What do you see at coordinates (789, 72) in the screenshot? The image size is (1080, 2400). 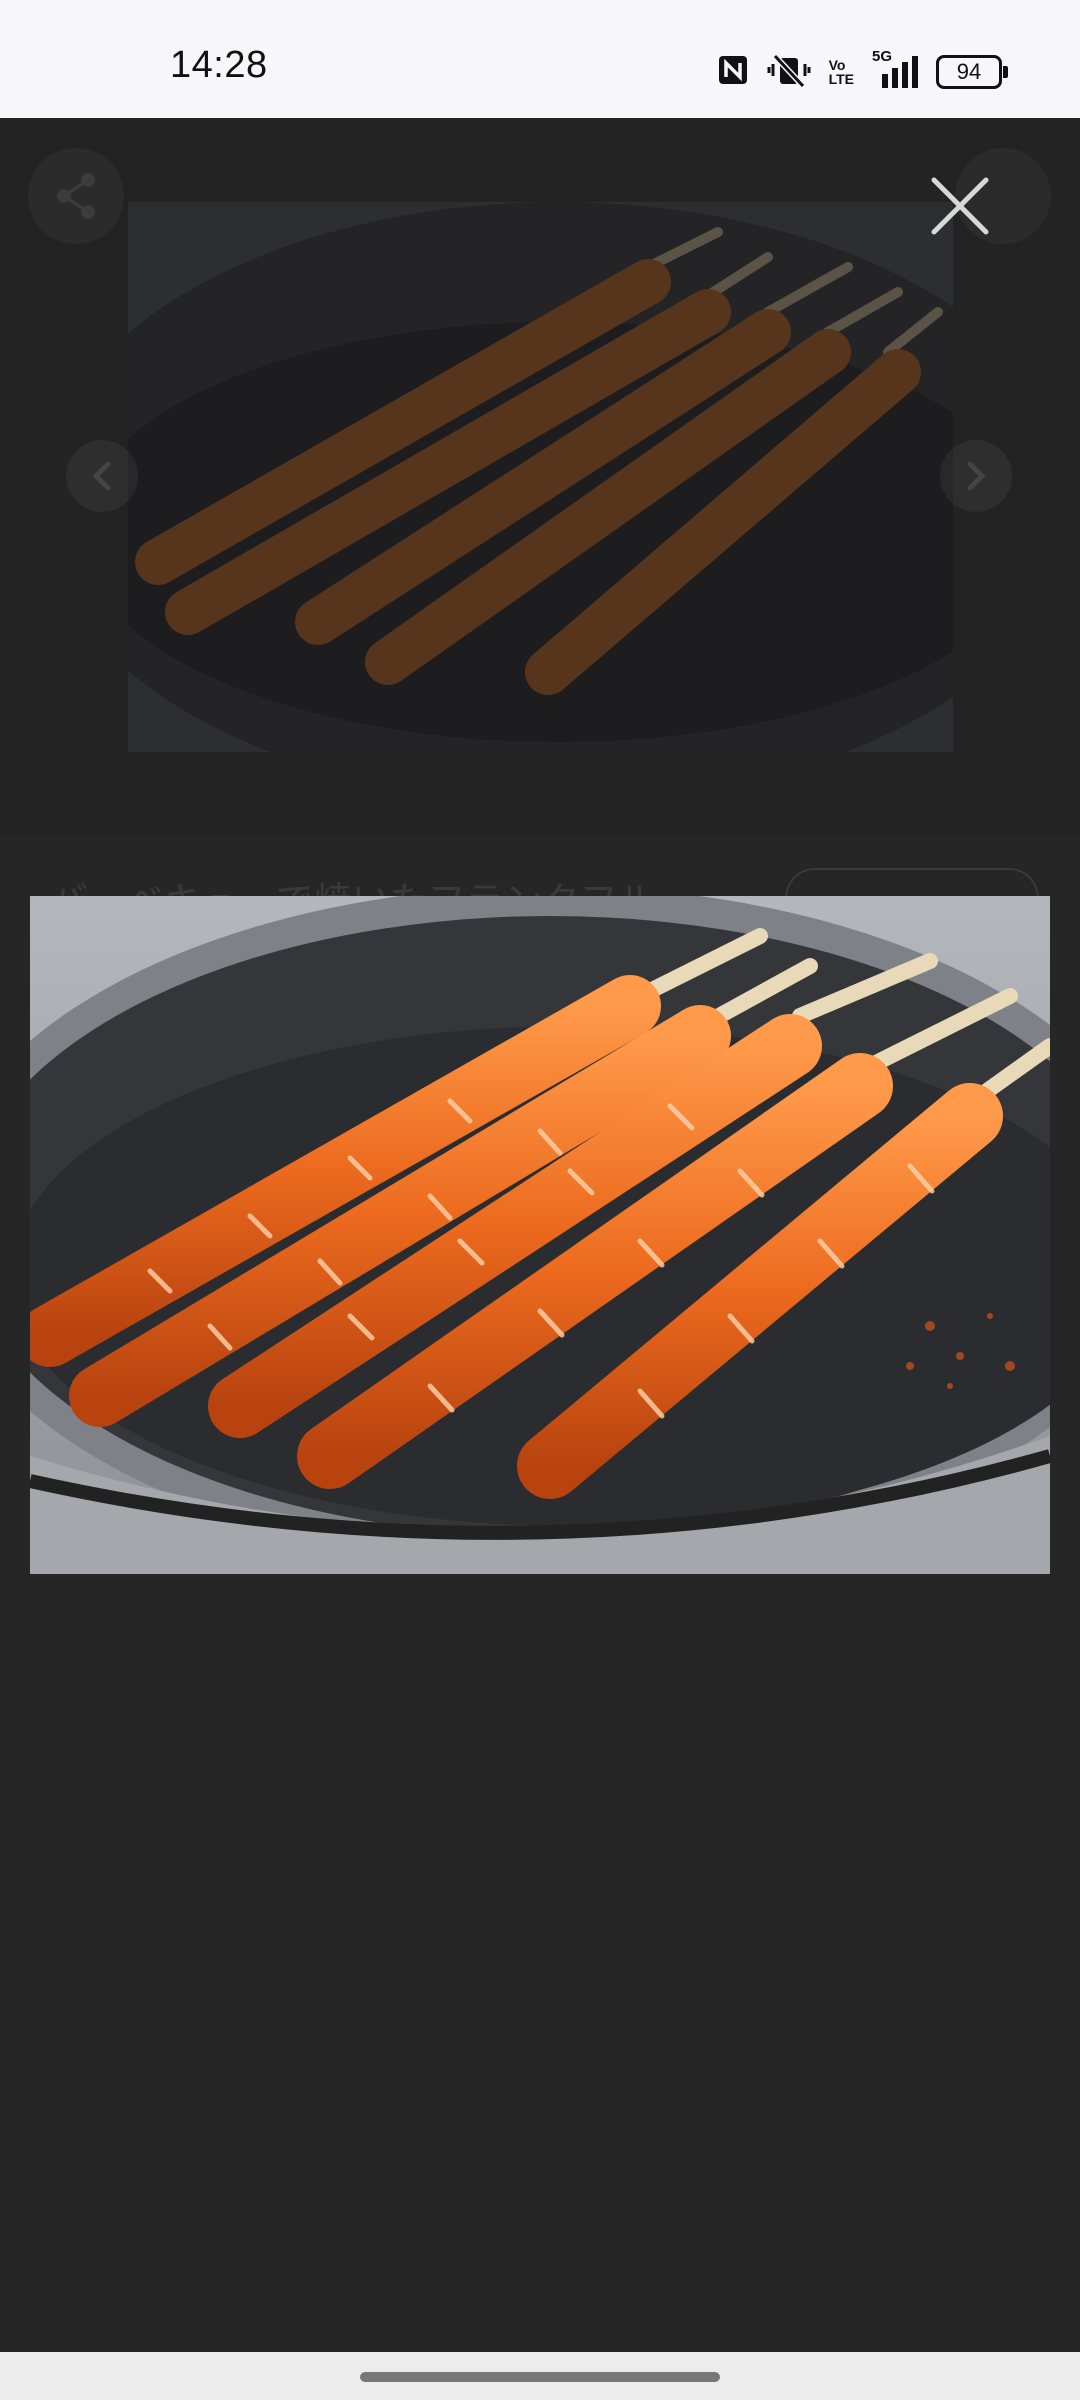 I see `vibrate-mute-icon` at bounding box center [789, 72].